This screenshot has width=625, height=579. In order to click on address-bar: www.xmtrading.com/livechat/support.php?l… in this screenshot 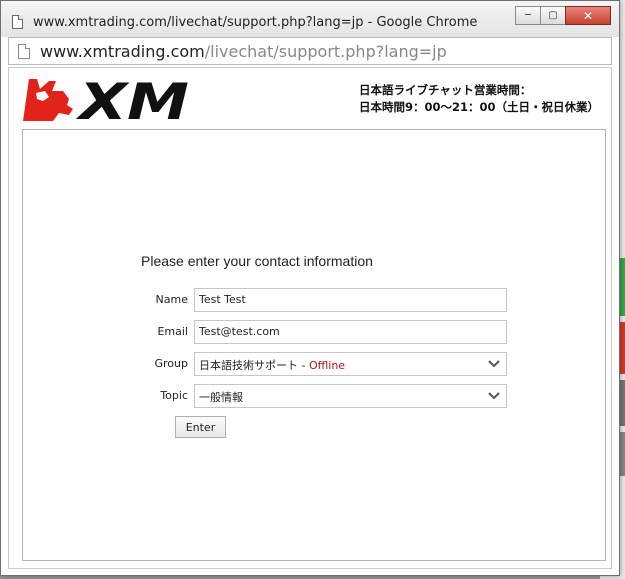, I will do `click(310, 51)`.